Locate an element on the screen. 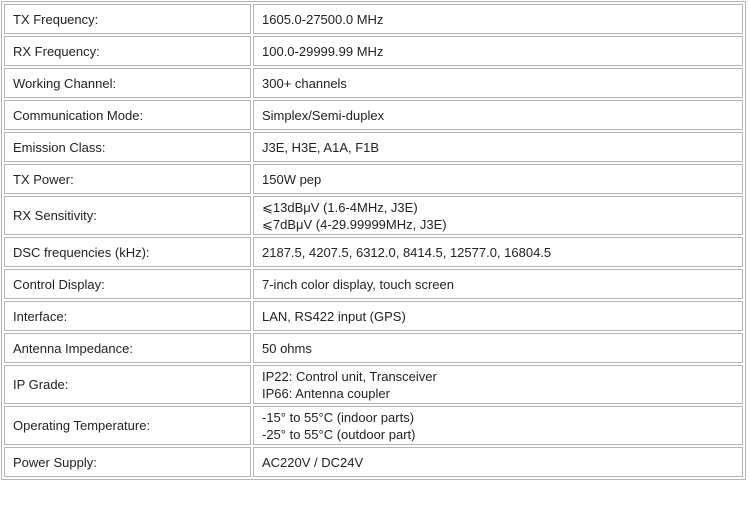  spec-value: 150W pep is located at coordinates (498, 179).